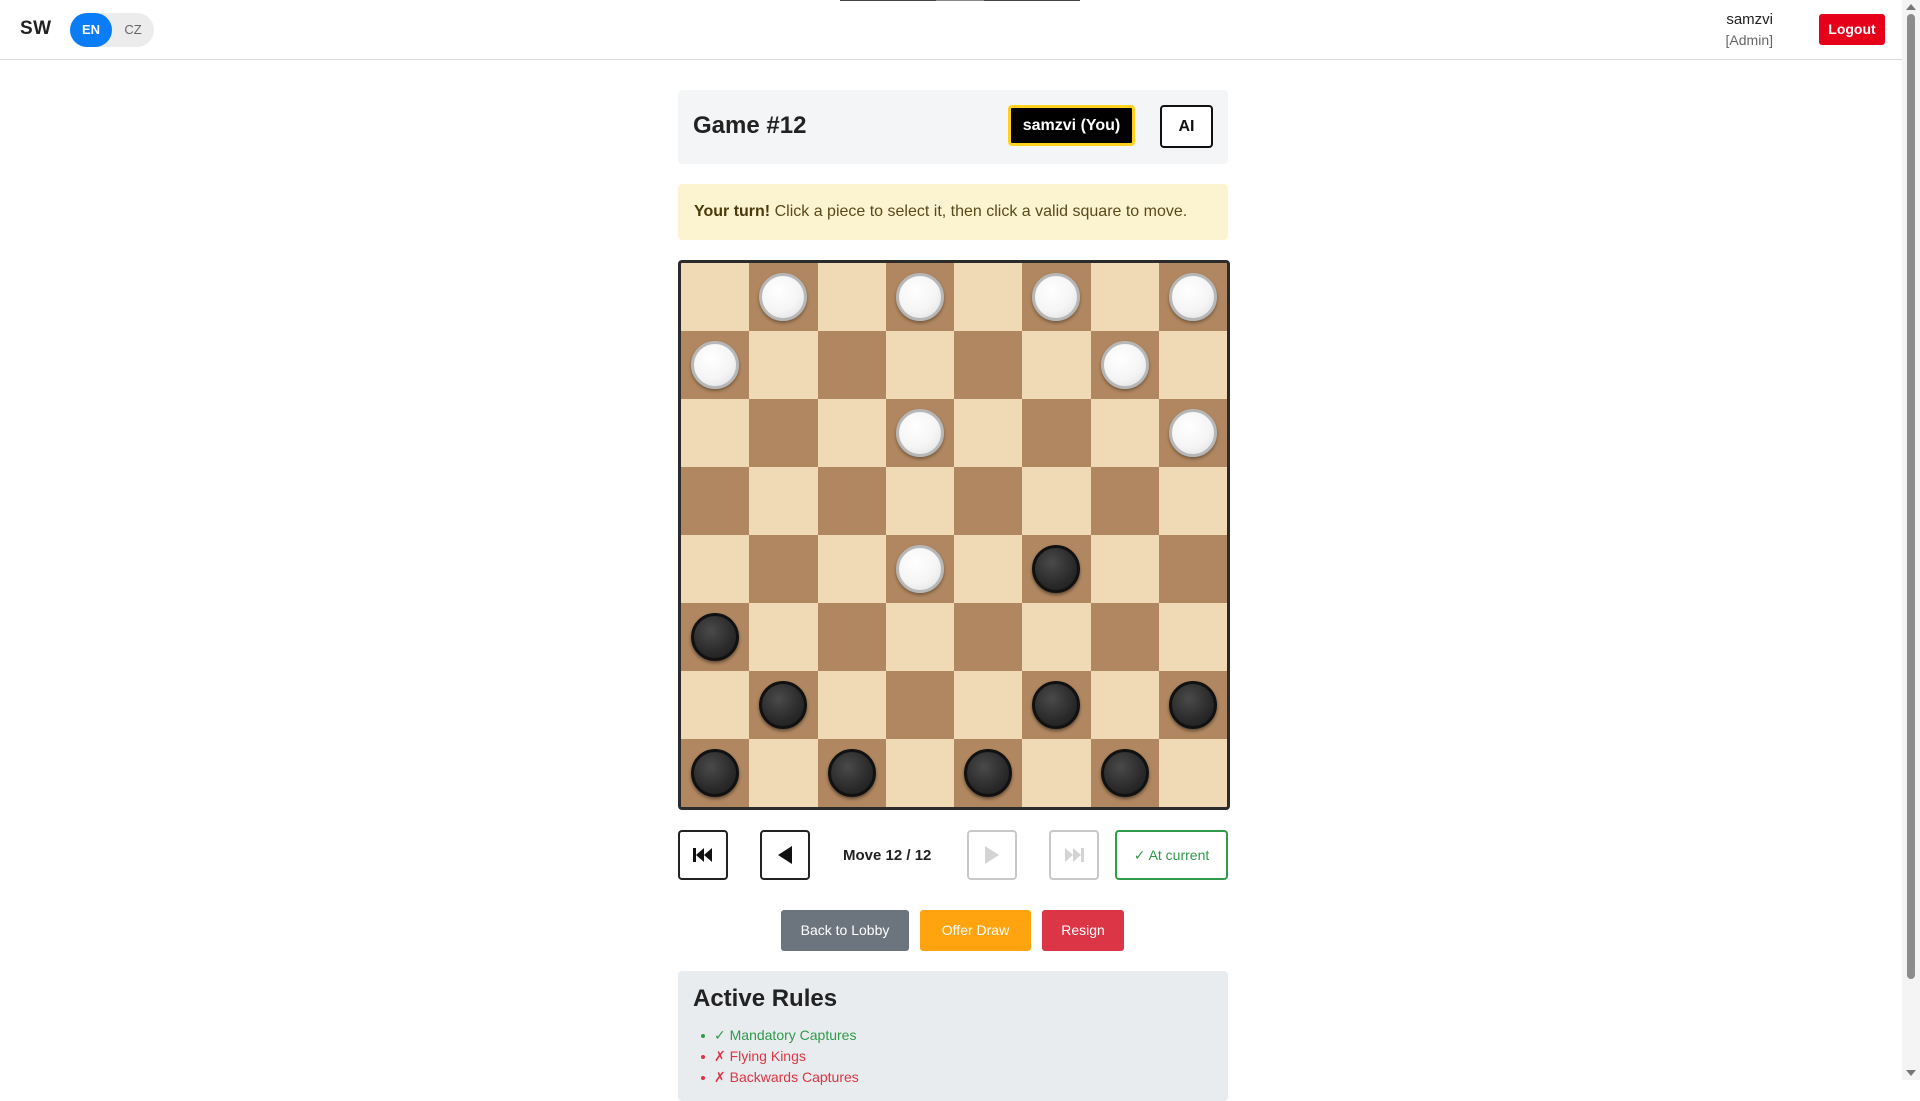 Image resolution: width=1920 pixels, height=1101 pixels. I want to click on skip-first-icon, so click(702, 855).